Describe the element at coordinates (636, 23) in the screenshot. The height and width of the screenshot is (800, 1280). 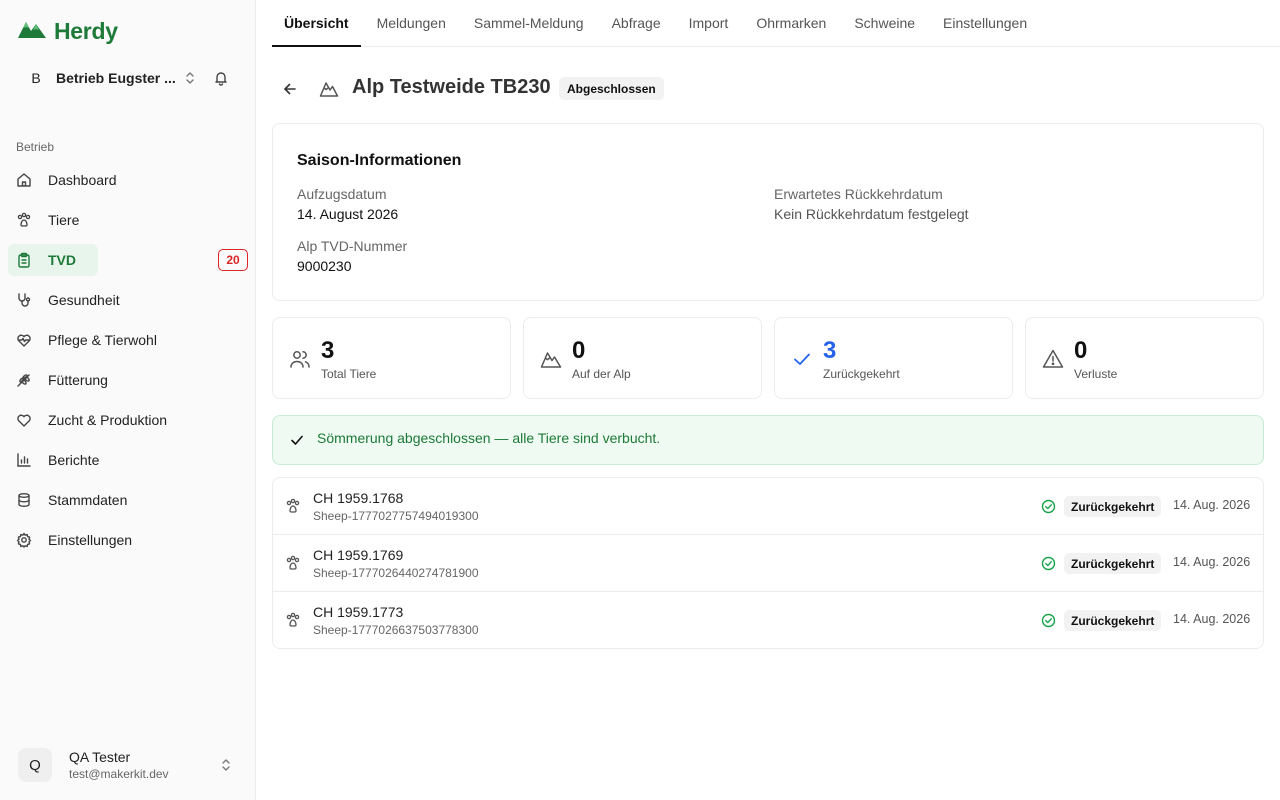
I see `tab-abfrage: Abfrage` at that location.